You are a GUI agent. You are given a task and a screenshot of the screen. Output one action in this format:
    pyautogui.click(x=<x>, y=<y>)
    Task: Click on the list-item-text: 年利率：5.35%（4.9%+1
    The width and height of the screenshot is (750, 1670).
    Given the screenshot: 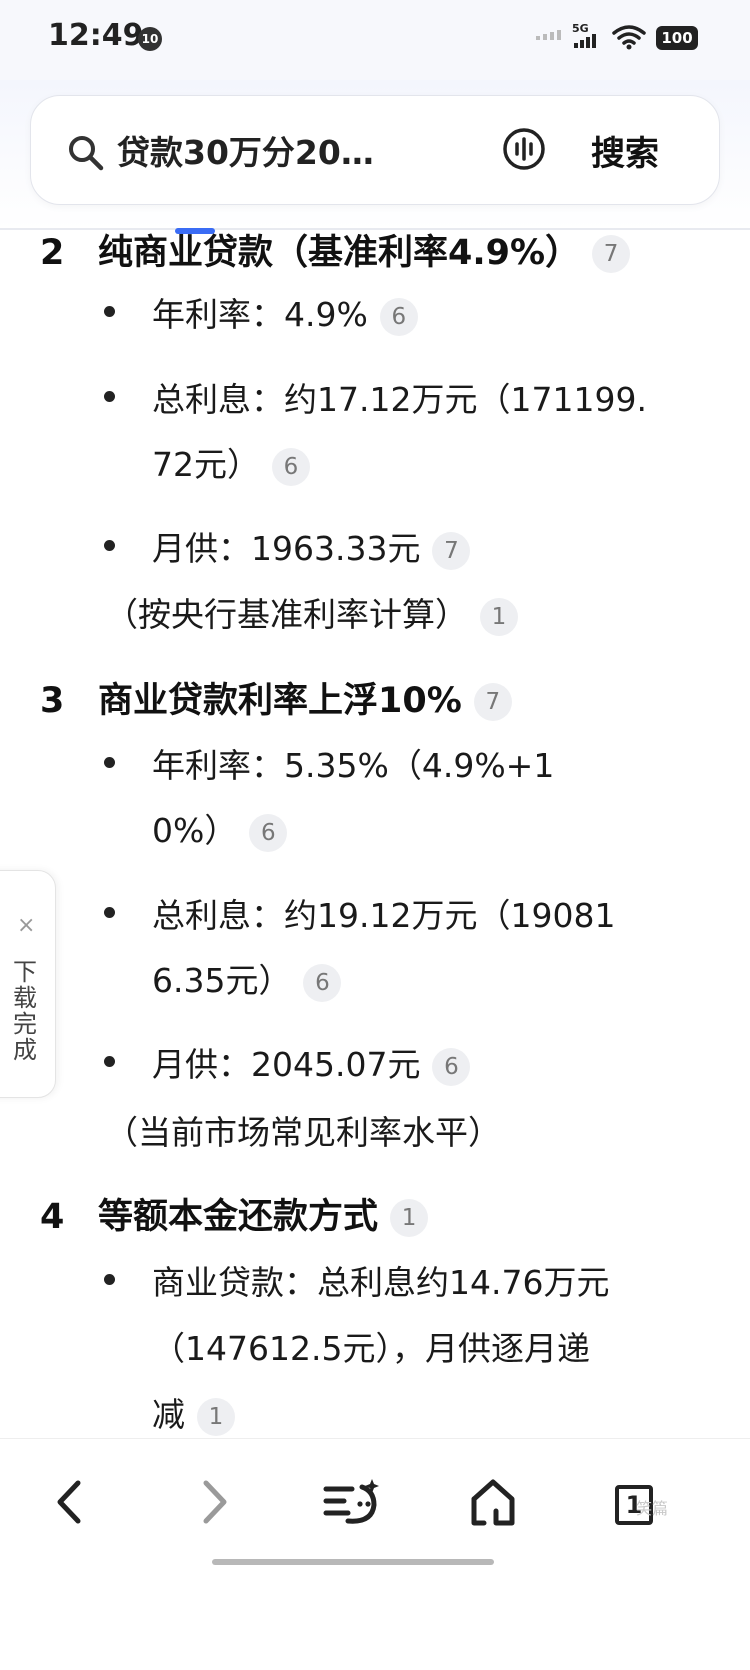 What is the action you would take?
    pyautogui.click(x=353, y=765)
    